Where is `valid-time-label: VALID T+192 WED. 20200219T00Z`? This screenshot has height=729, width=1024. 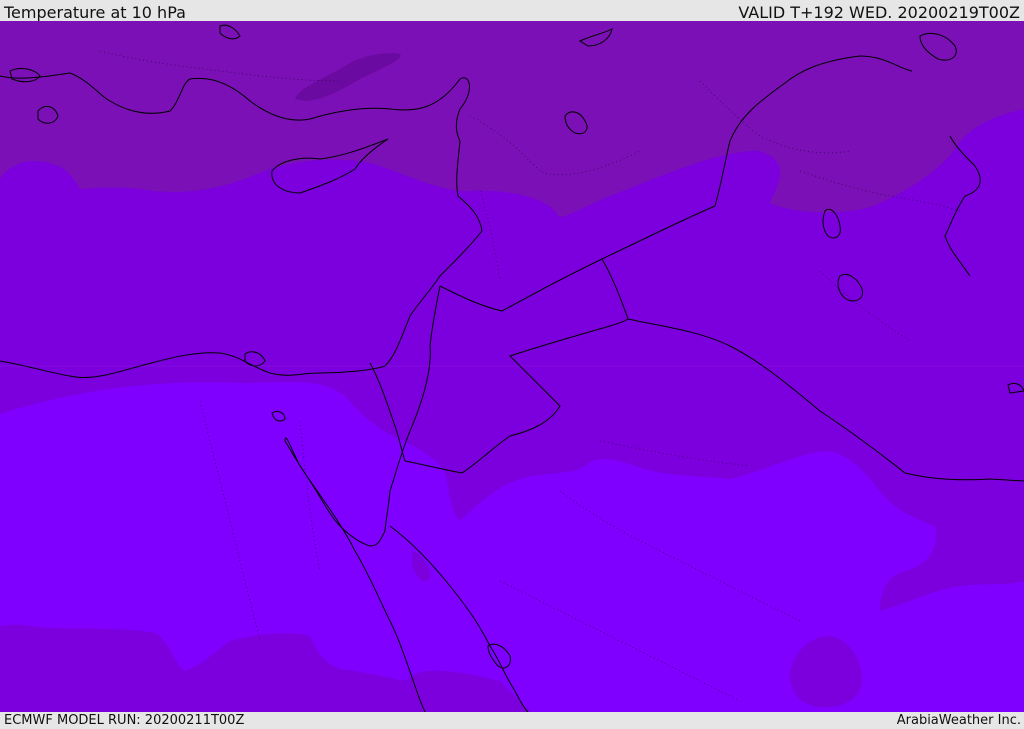 valid-time-label: VALID T+192 WED. 20200219T00Z is located at coordinates (879, 12).